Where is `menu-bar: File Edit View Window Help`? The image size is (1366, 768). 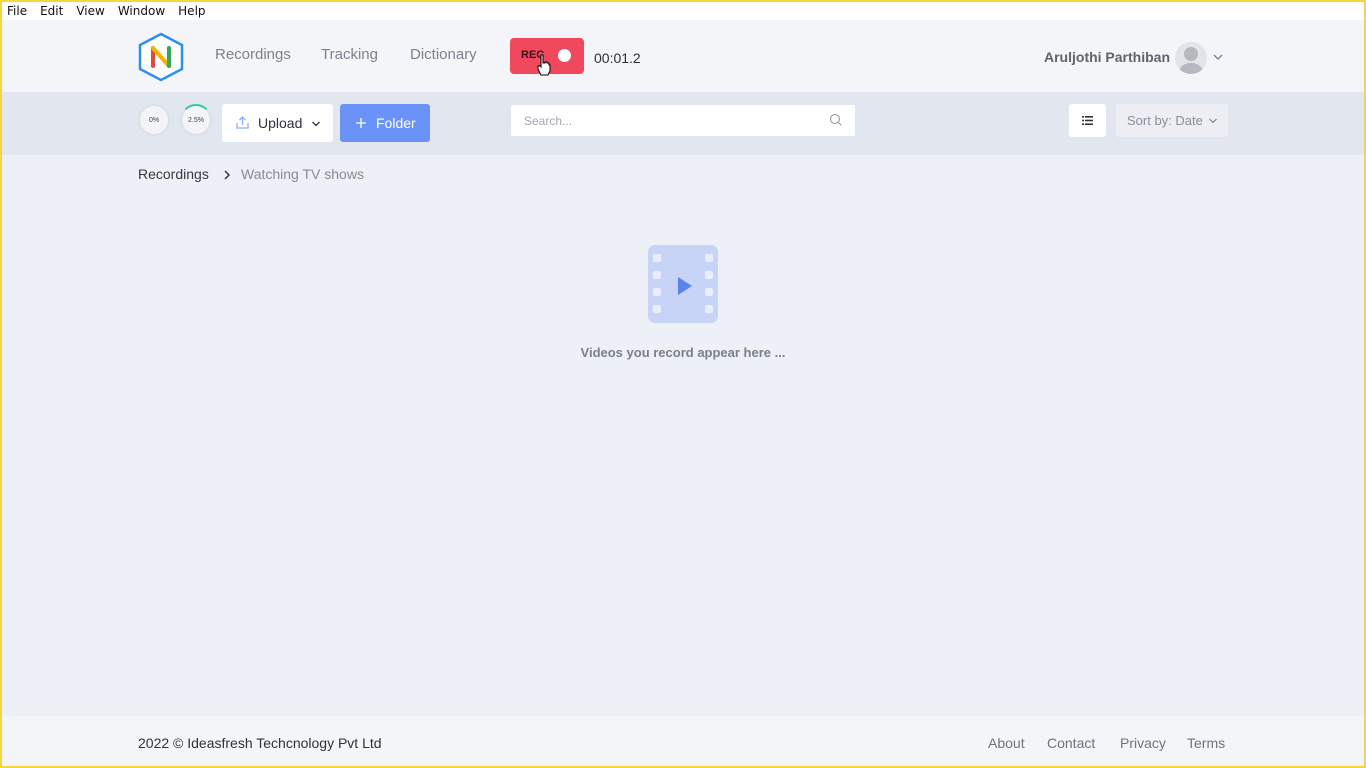 menu-bar: File Edit View Window Help is located at coordinates (683, 11).